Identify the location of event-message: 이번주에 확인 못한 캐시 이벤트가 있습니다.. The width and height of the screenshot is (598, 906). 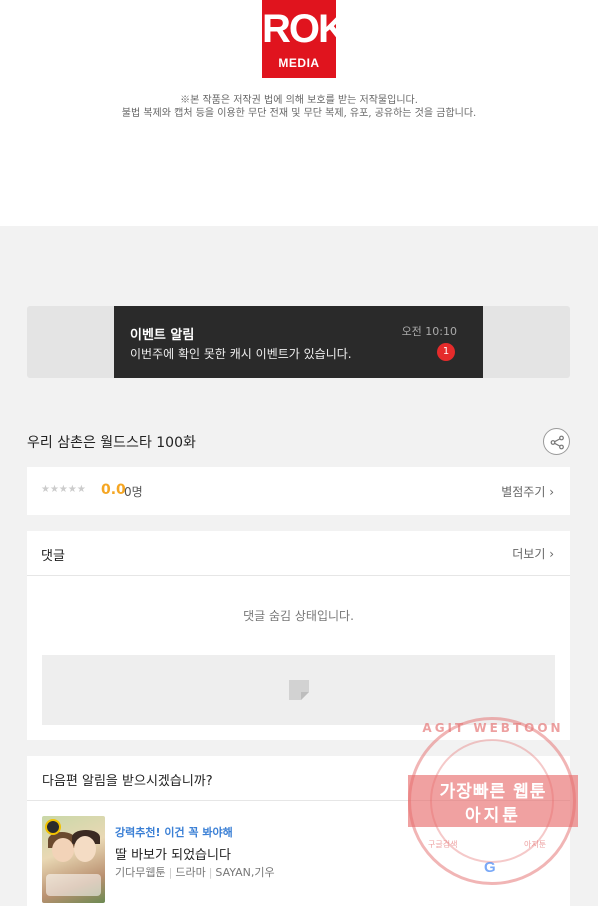
(241, 354).